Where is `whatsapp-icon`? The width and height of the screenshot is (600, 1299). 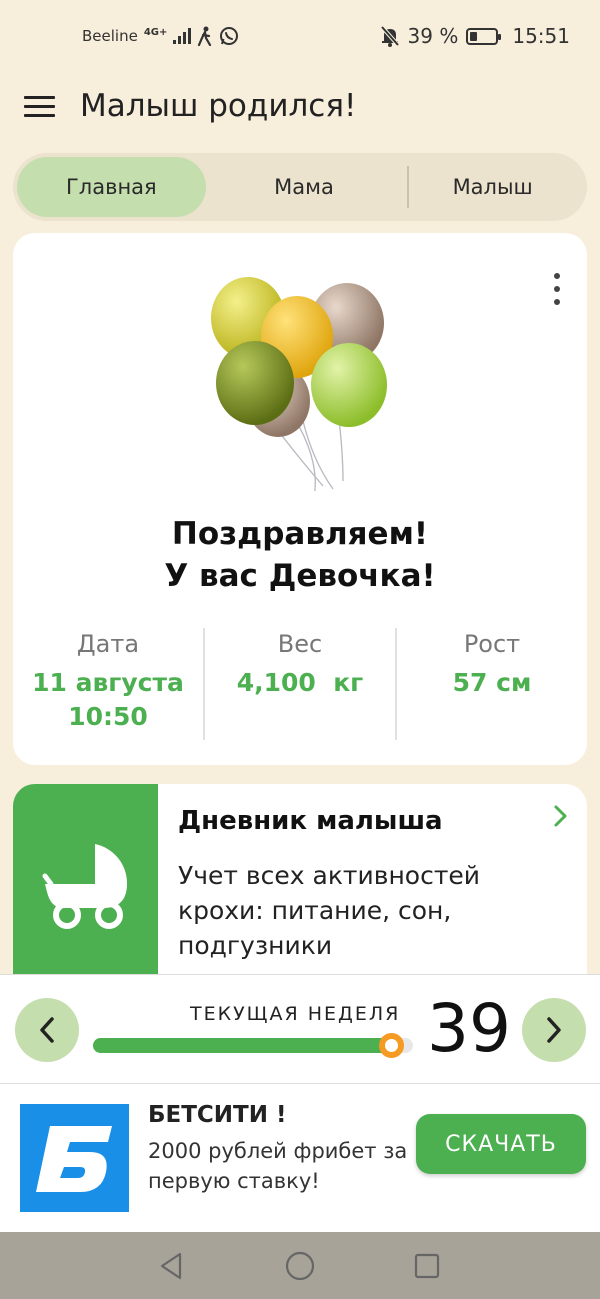 whatsapp-icon is located at coordinates (229, 36).